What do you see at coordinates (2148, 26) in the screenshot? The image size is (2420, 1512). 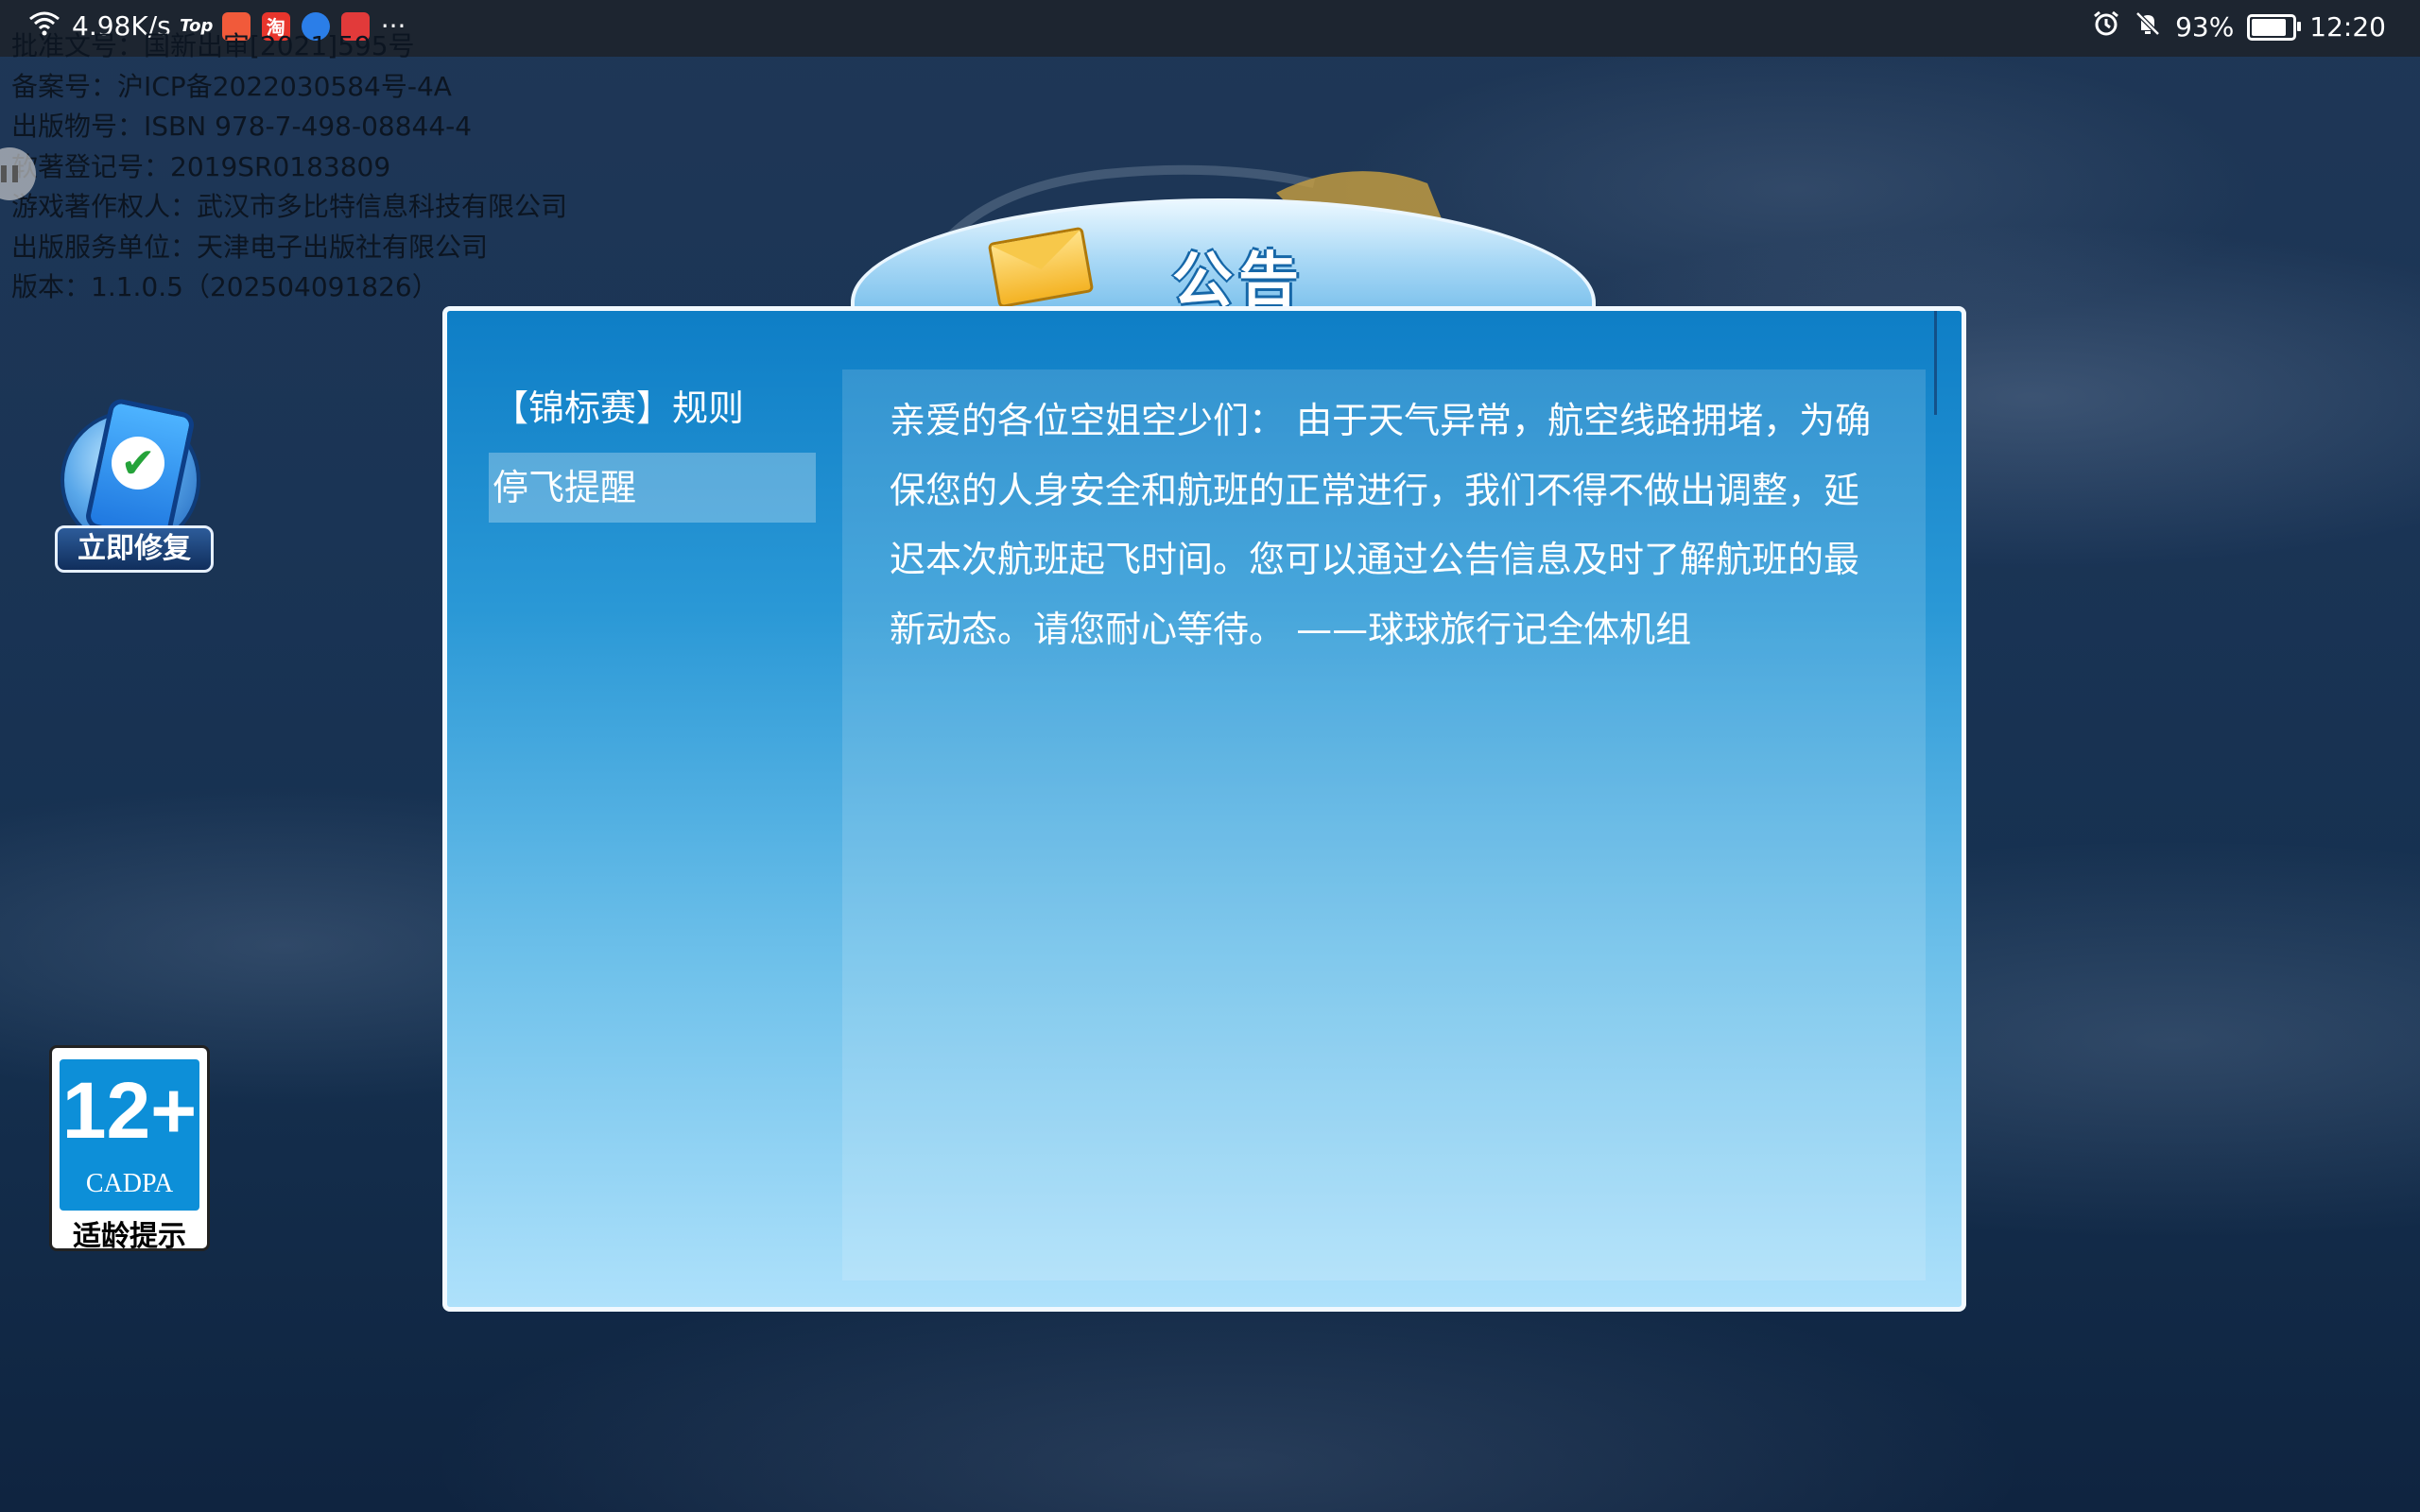 I see `mute-icon` at bounding box center [2148, 26].